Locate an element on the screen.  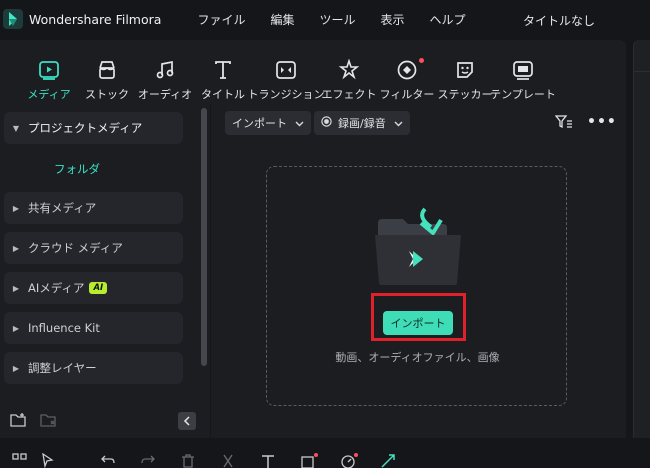
sidebar-item-influence-kit: ▶ Influence Kit is located at coordinates (93, 328).